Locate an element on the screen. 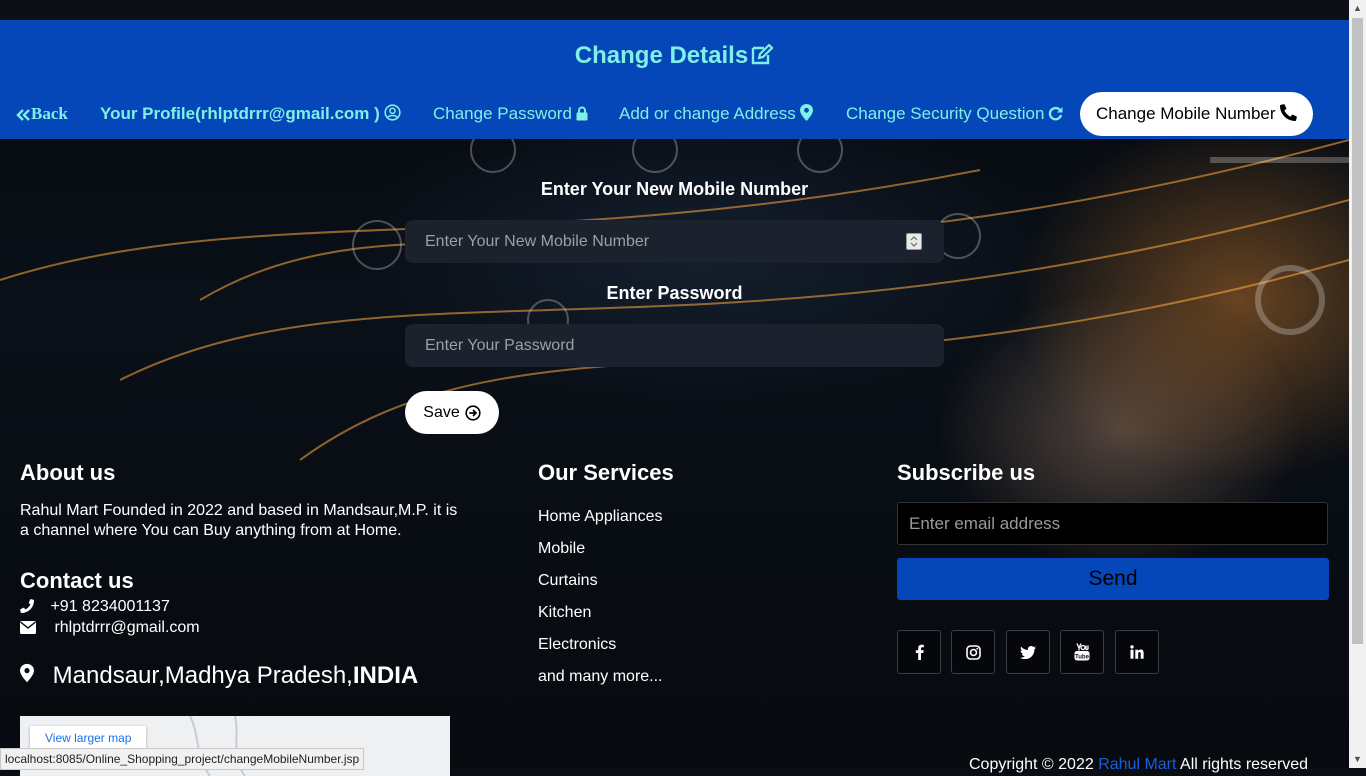  scroll-down-arrow-icon: ▼ is located at coordinates (1357, 759).